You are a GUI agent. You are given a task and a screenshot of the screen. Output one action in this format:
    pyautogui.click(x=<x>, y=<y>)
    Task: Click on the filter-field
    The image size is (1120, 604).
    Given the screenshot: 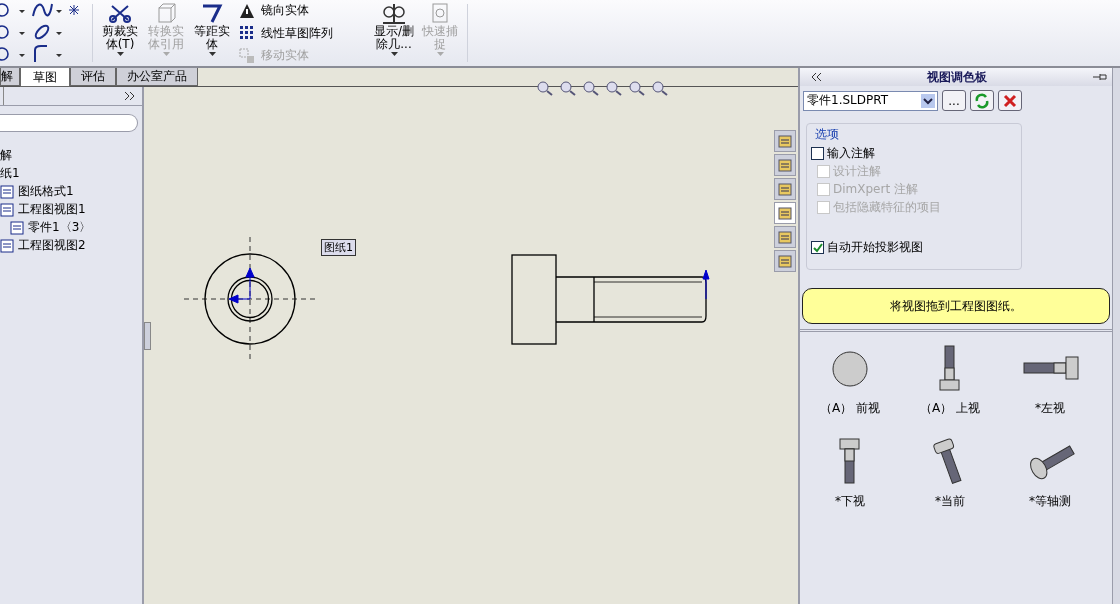 What is the action you would take?
    pyautogui.click(x=69, y=123)
    